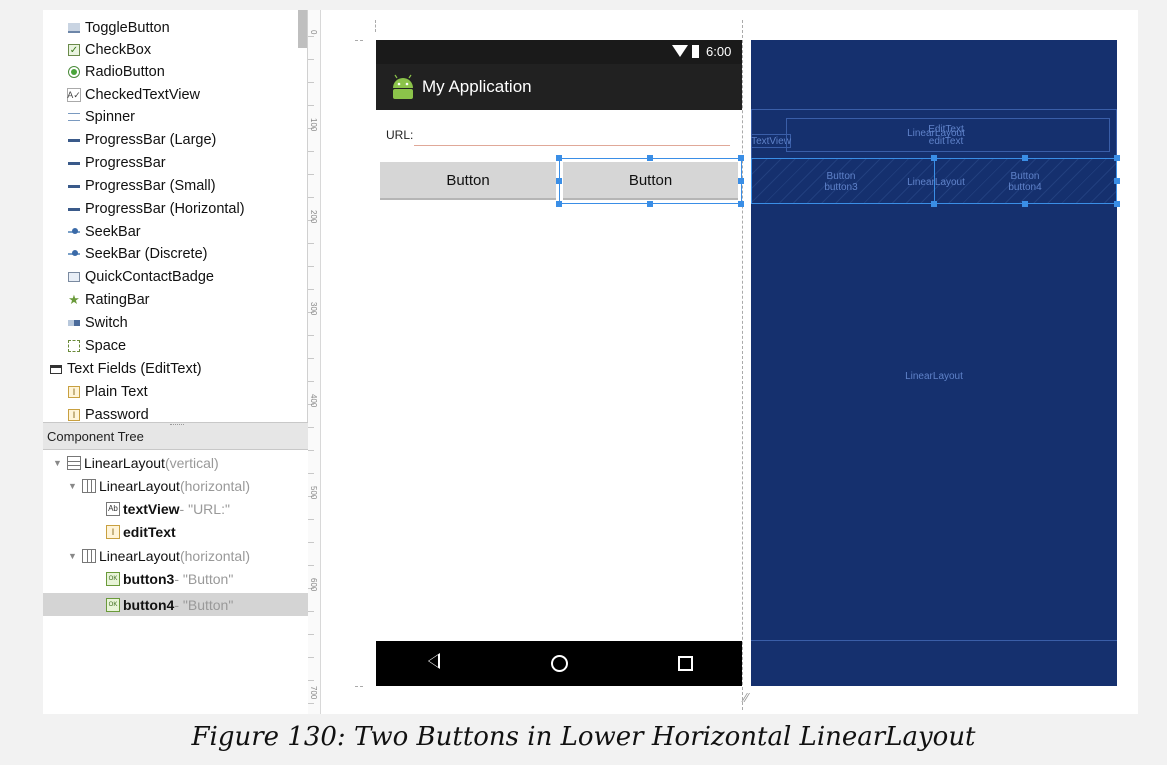 The width and height of the screenshot is (1167, 765). What do you see at coordinates (559, 52) in the screenshot?
I see `status-bar: 6:00` at bounding box center [559, 52].